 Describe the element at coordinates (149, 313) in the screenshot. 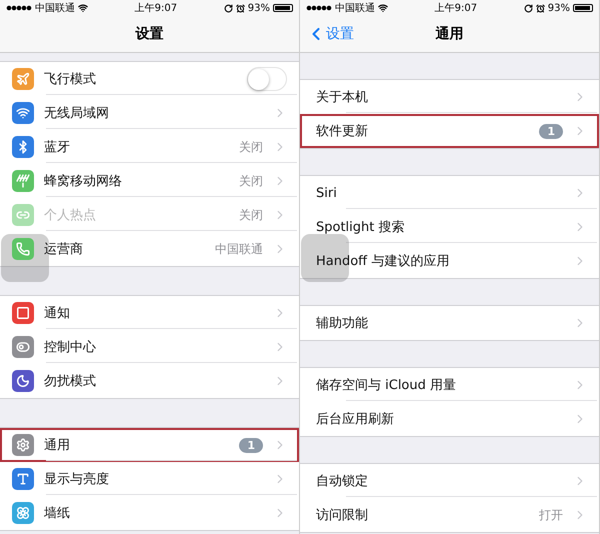

I see `settings-row: 通知` at that location.